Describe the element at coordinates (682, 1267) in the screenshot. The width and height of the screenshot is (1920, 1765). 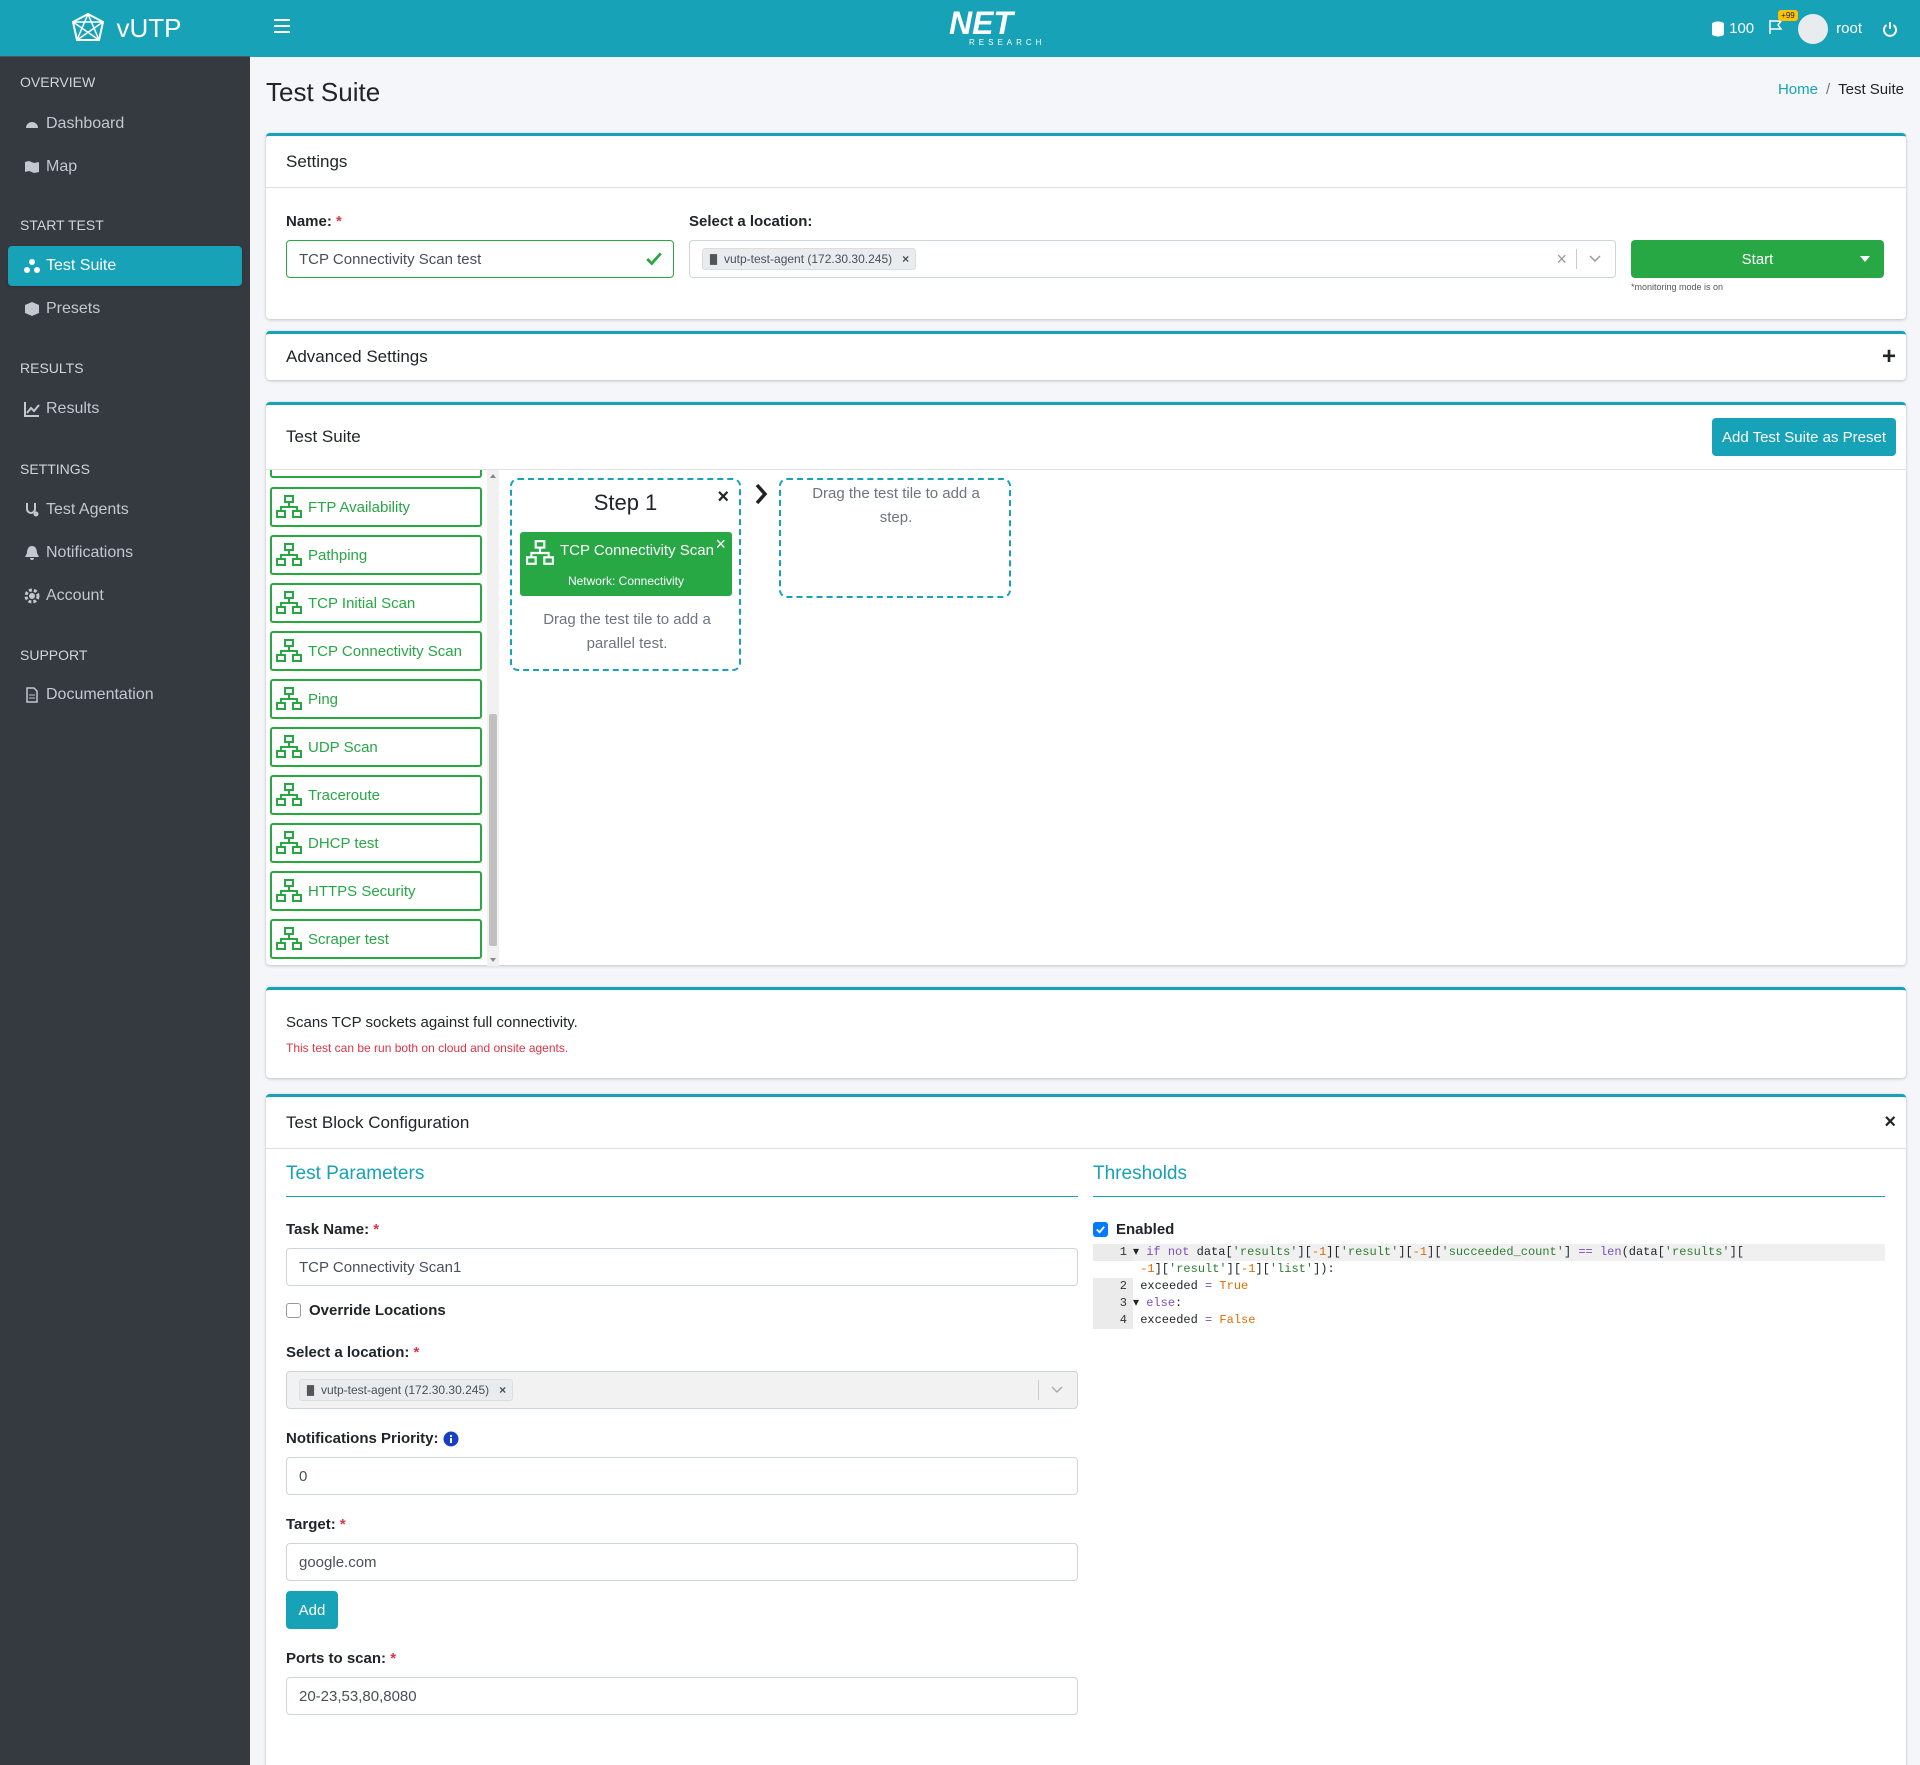
I see `task-name-input: TCP Connectivity Scan1` at that location.